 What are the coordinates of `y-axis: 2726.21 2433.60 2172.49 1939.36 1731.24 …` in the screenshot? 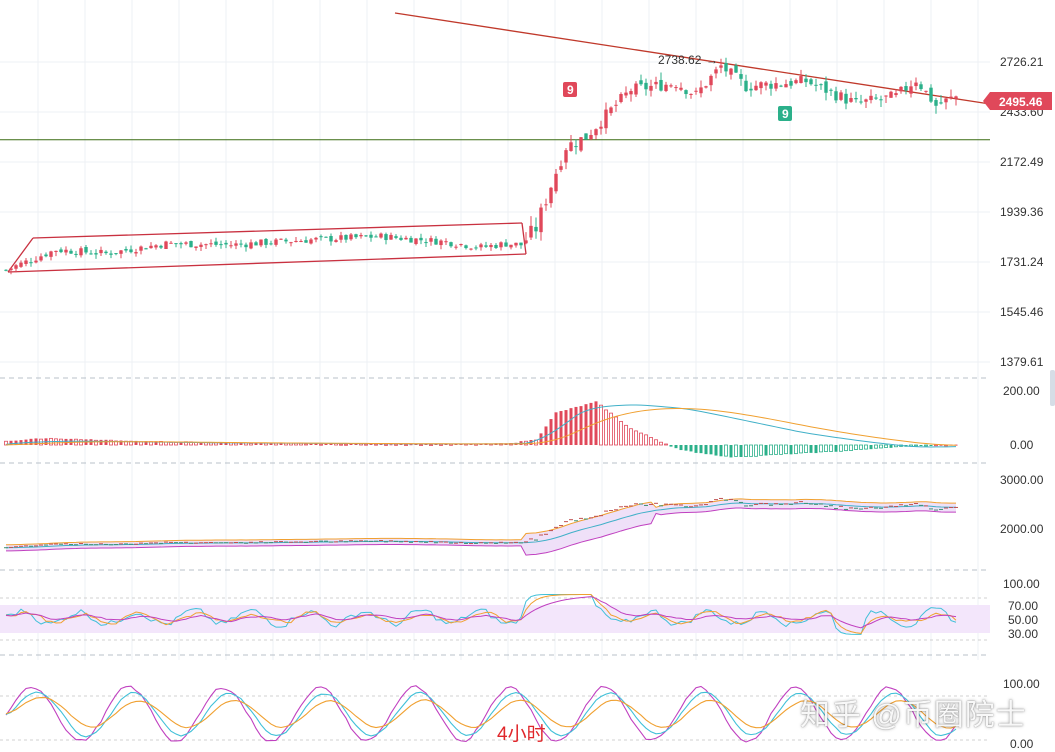 It's located at (1022, 403).